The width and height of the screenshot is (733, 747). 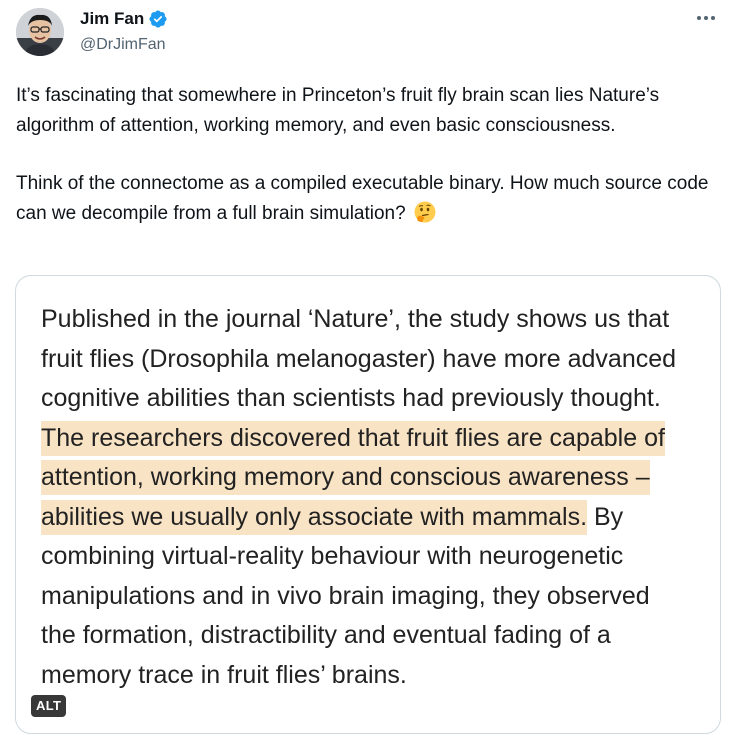 What do you see at coordinates (699, 18) in the screenshot?
I see `more-horizontal-icon` at bounding box center [699, 18].